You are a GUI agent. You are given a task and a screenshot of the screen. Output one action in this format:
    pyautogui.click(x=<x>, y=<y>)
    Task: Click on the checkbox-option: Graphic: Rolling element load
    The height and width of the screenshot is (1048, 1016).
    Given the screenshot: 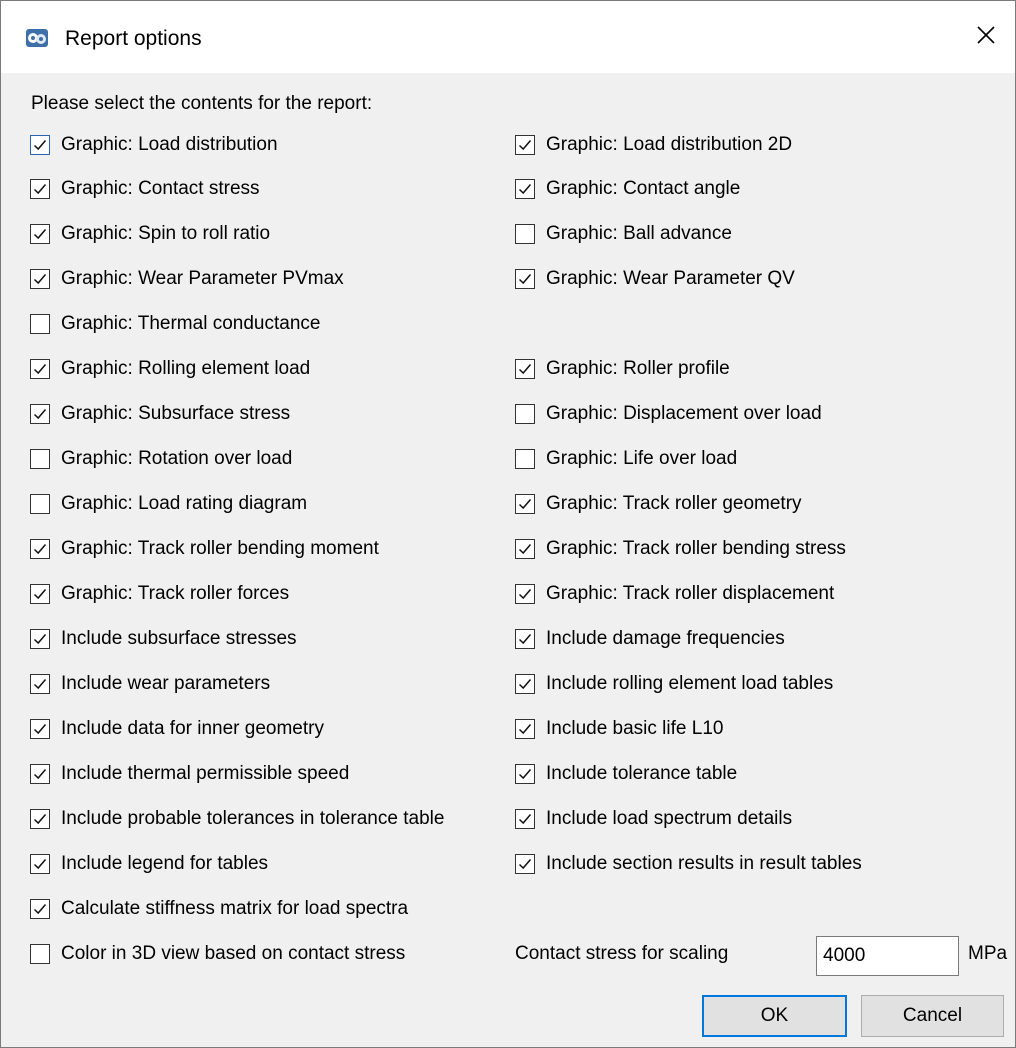 What is the action you would take?
    pyautogui.click(x=170, y=369)
    